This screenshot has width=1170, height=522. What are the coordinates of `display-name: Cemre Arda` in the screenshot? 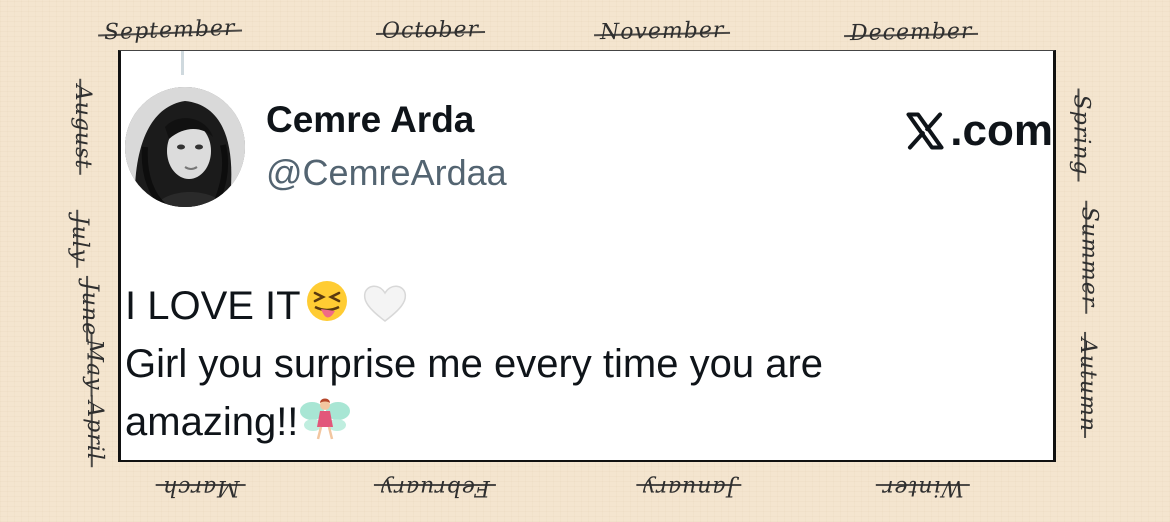 It's located at (370, 119).